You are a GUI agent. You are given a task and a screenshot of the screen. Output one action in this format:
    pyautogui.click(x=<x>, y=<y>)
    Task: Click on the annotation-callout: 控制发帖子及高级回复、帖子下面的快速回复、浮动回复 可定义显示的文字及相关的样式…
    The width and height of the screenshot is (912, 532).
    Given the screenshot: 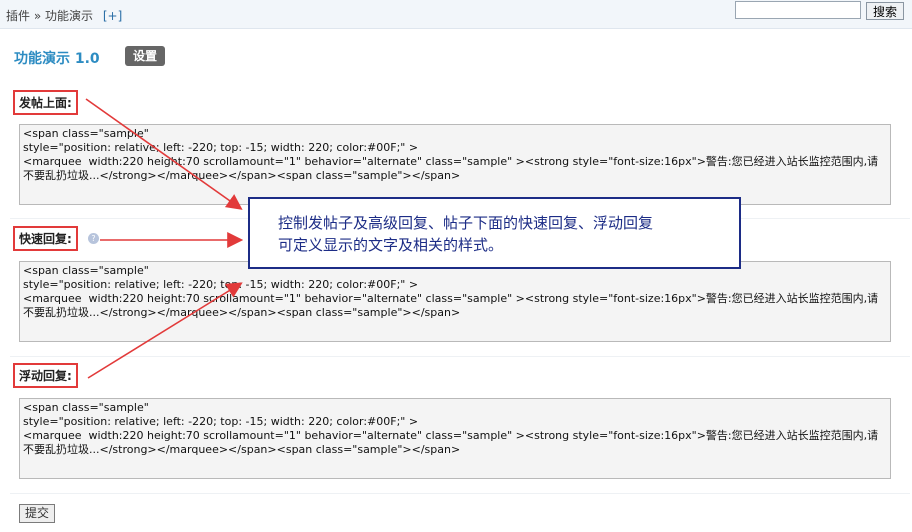 What is the action you would take?
    pyautogui.click(x=494, y=233)
    